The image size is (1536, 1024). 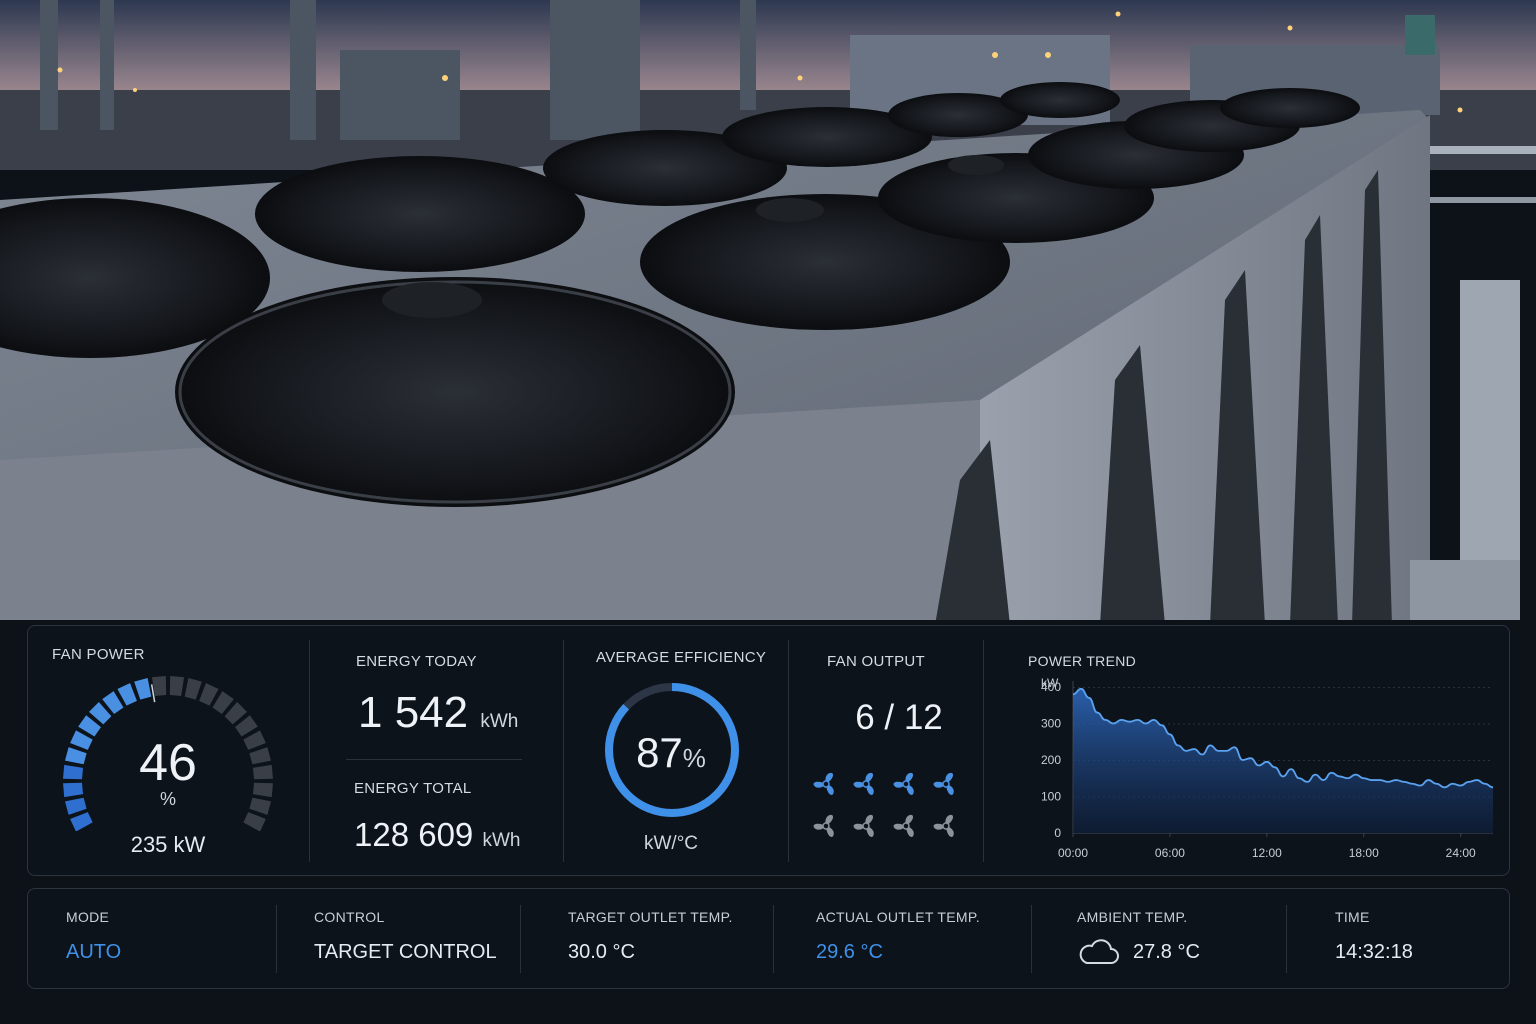 I want to click on y-tick-label: 200, so click(x=1051, y=760).